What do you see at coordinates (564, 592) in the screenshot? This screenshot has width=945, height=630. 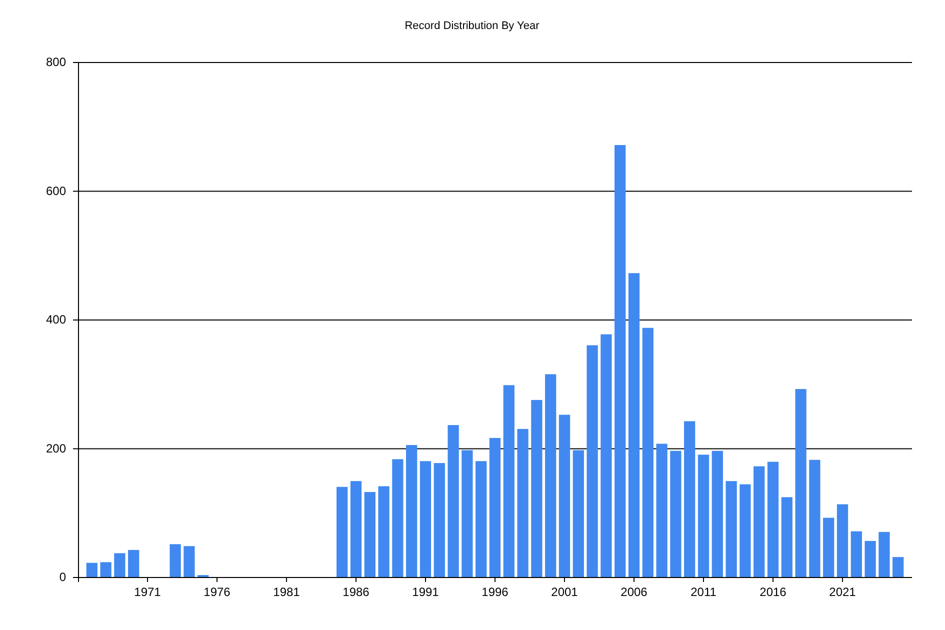 I see `x-tick-label: 2001` at bounding box center [564, 592].